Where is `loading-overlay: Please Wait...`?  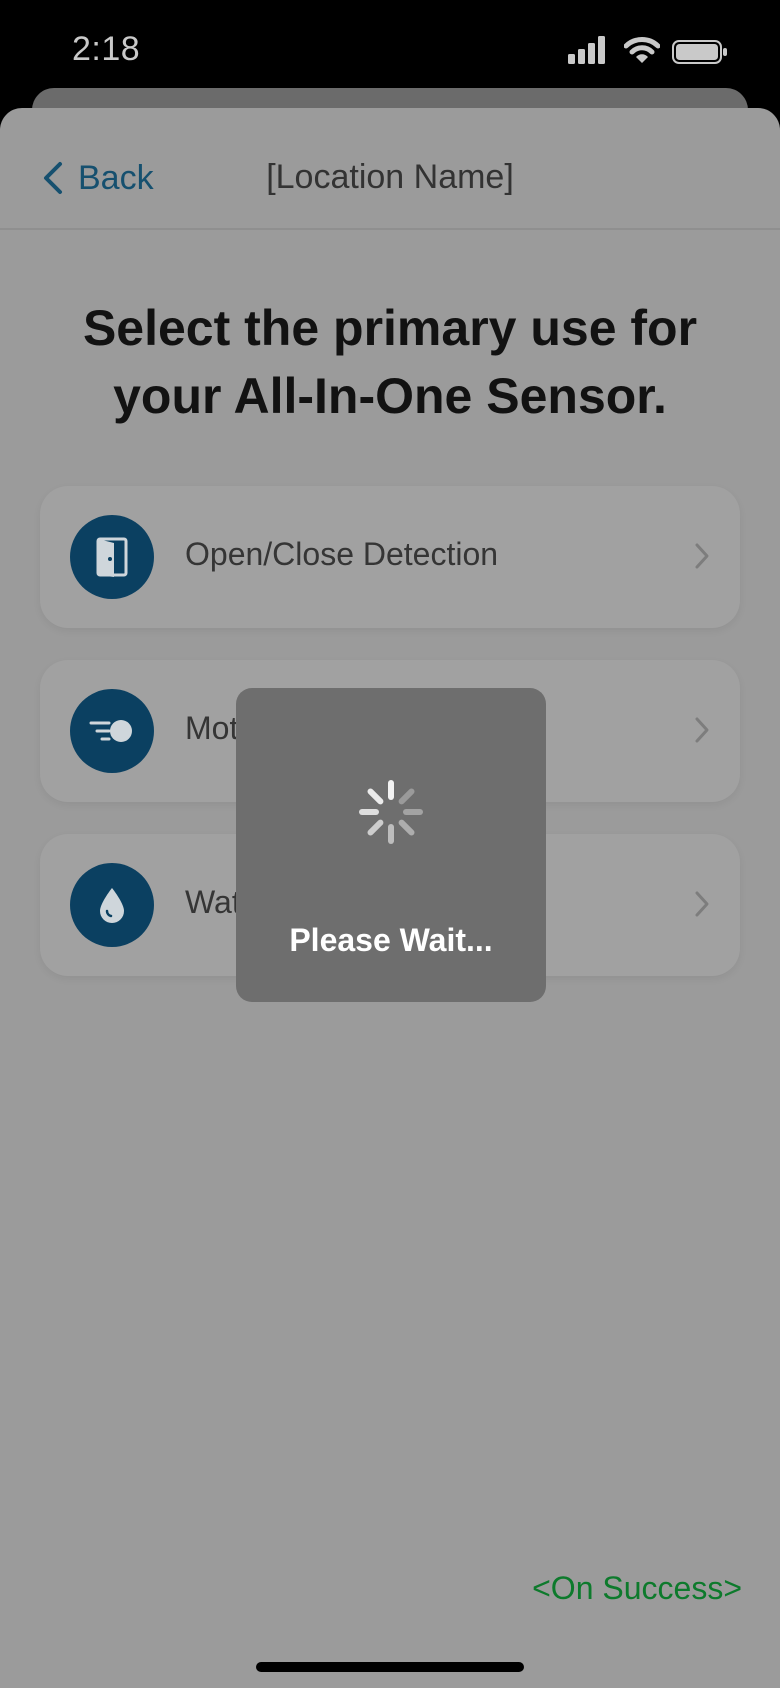 loading-overlay: Please Wait... is located at coordinates (391, 845).